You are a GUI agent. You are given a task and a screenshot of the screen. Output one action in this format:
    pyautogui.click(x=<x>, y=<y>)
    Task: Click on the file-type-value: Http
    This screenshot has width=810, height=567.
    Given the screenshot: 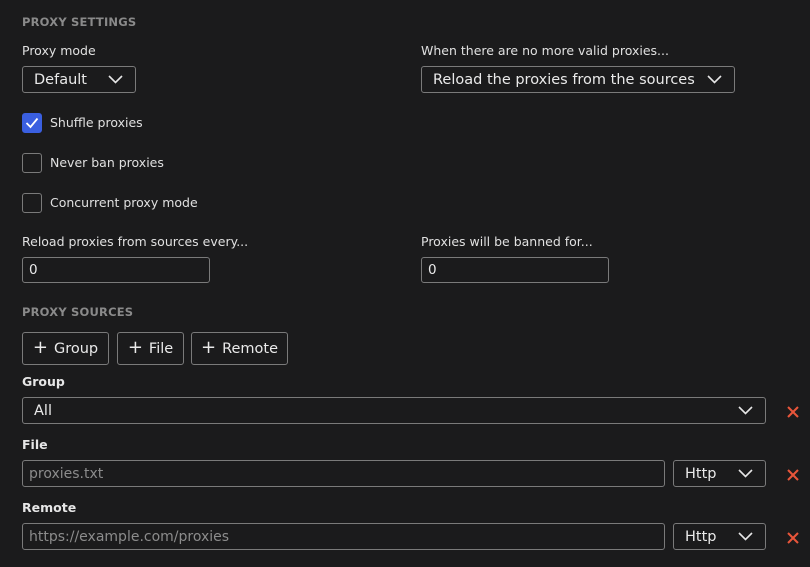 What is the action you would take?
    pyautogui.click(x=701, y=473)
    